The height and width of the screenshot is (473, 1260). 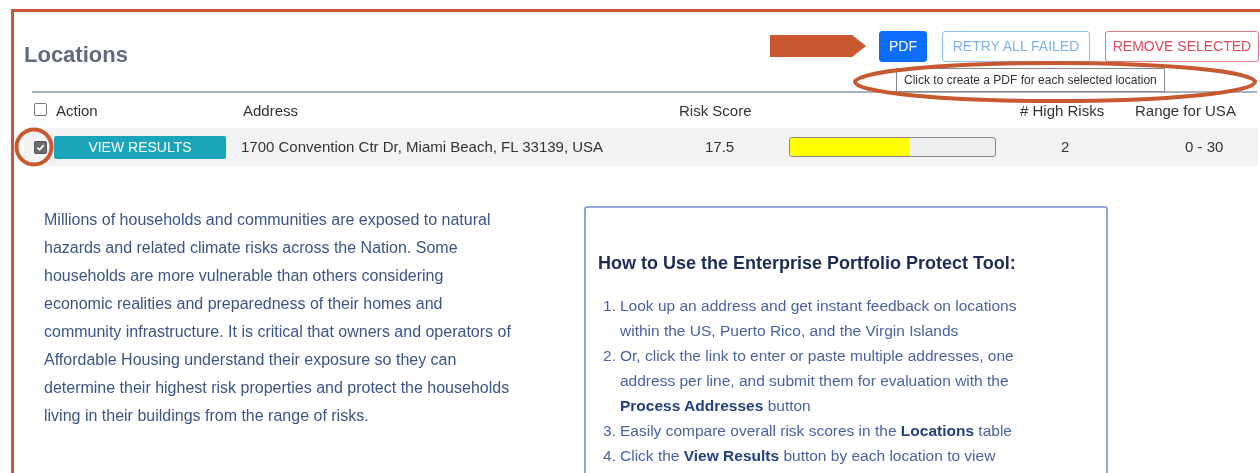 I want to click on circle-annotation, so click(x=34, y=147).